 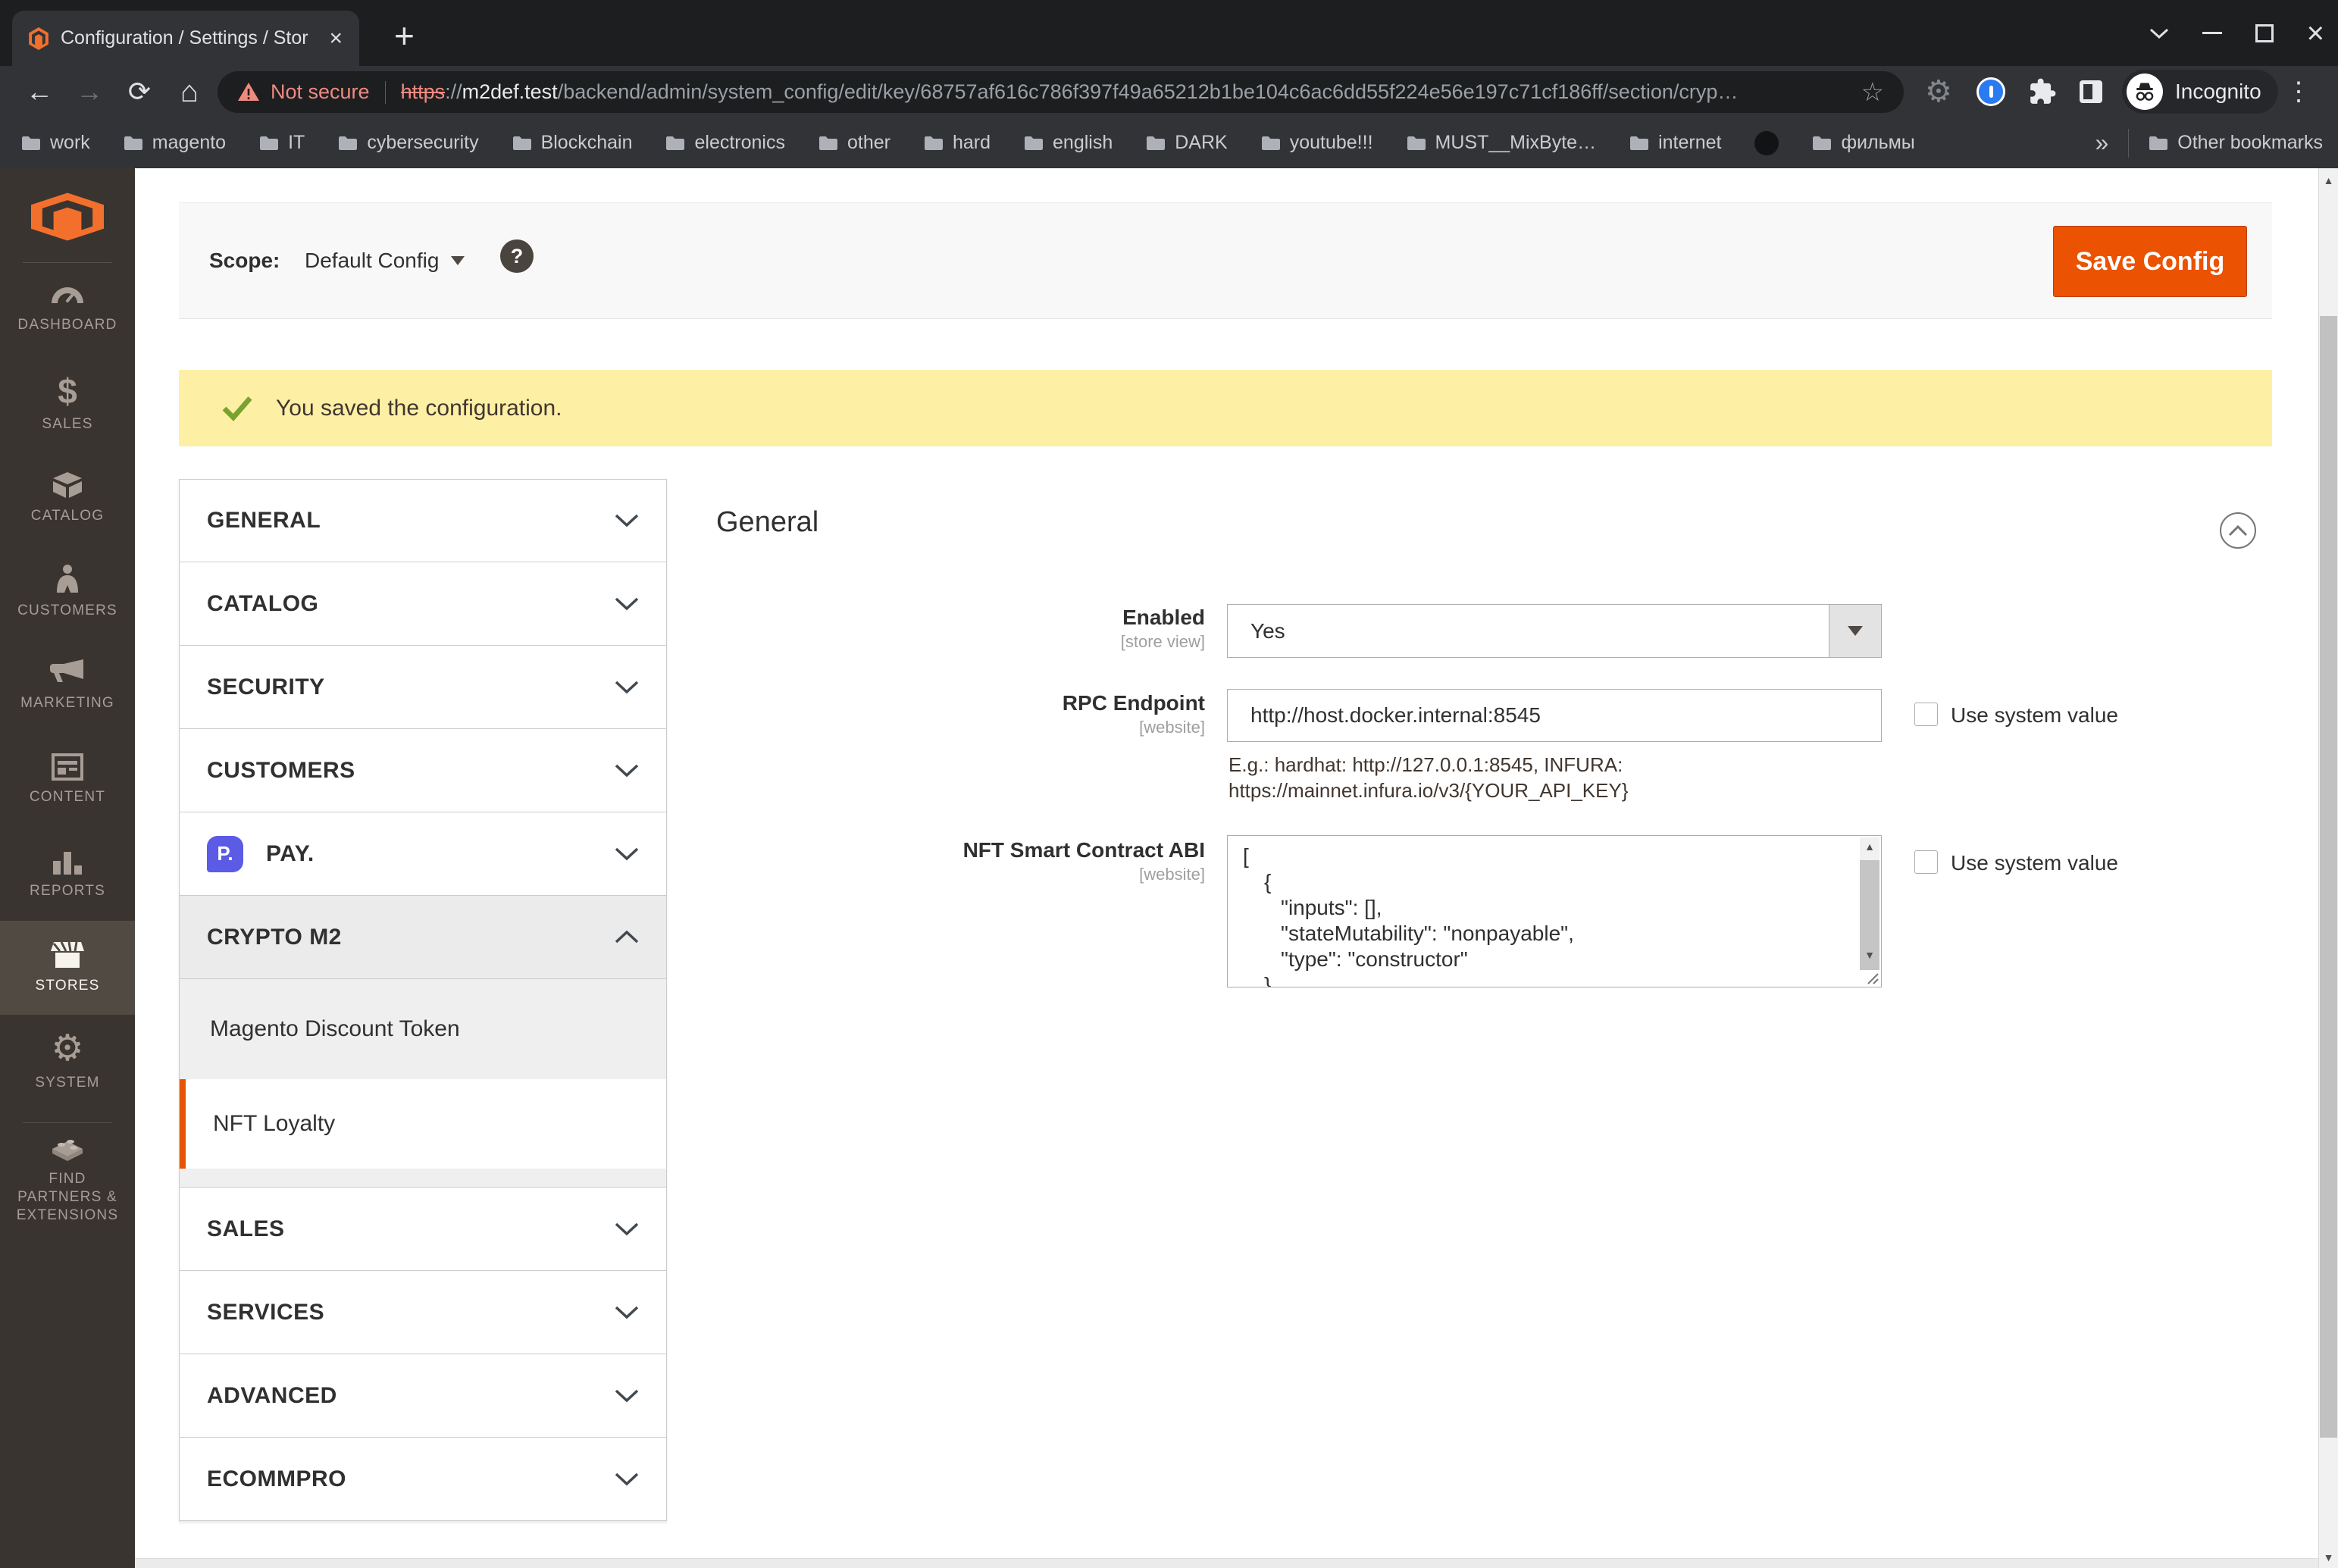 I want to click on scope-help-icon: ?, so click(x=517, y=256).